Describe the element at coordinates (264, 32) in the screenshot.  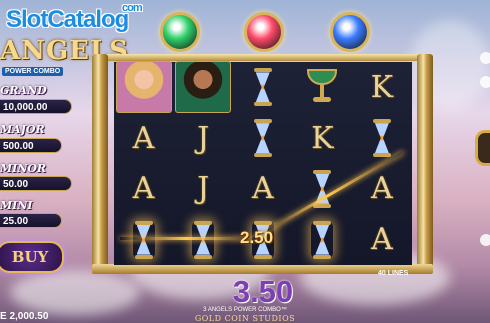
I see `red-gem-icon` at that location.